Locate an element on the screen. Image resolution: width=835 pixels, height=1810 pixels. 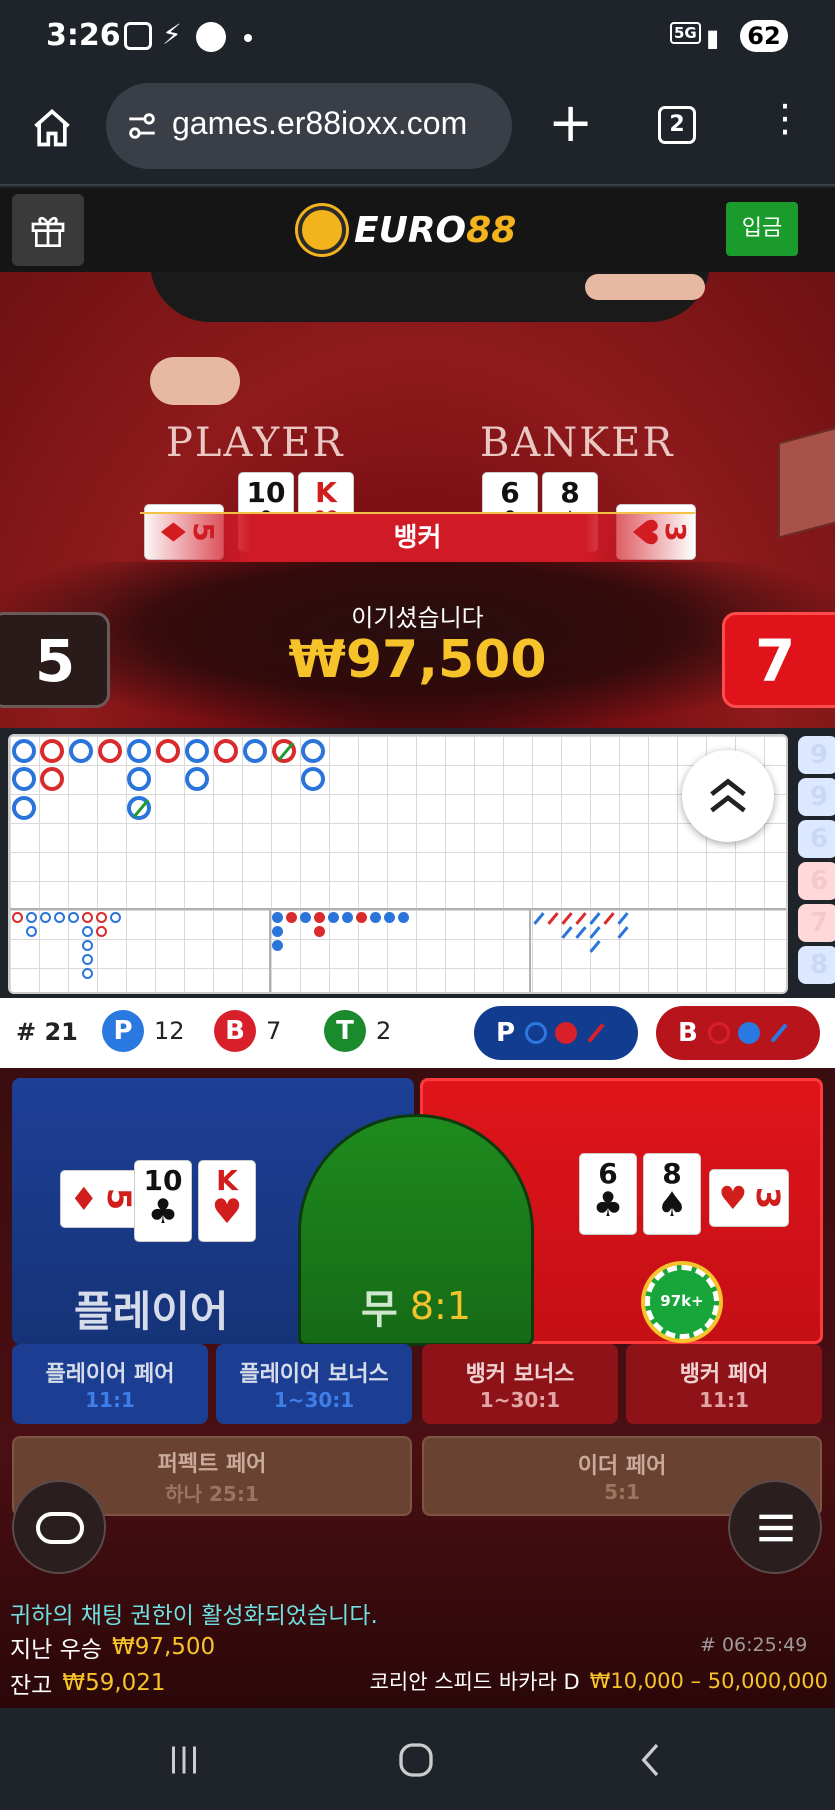
last-win-amount: ₩97,500 is located at coordinates (163, 1647).